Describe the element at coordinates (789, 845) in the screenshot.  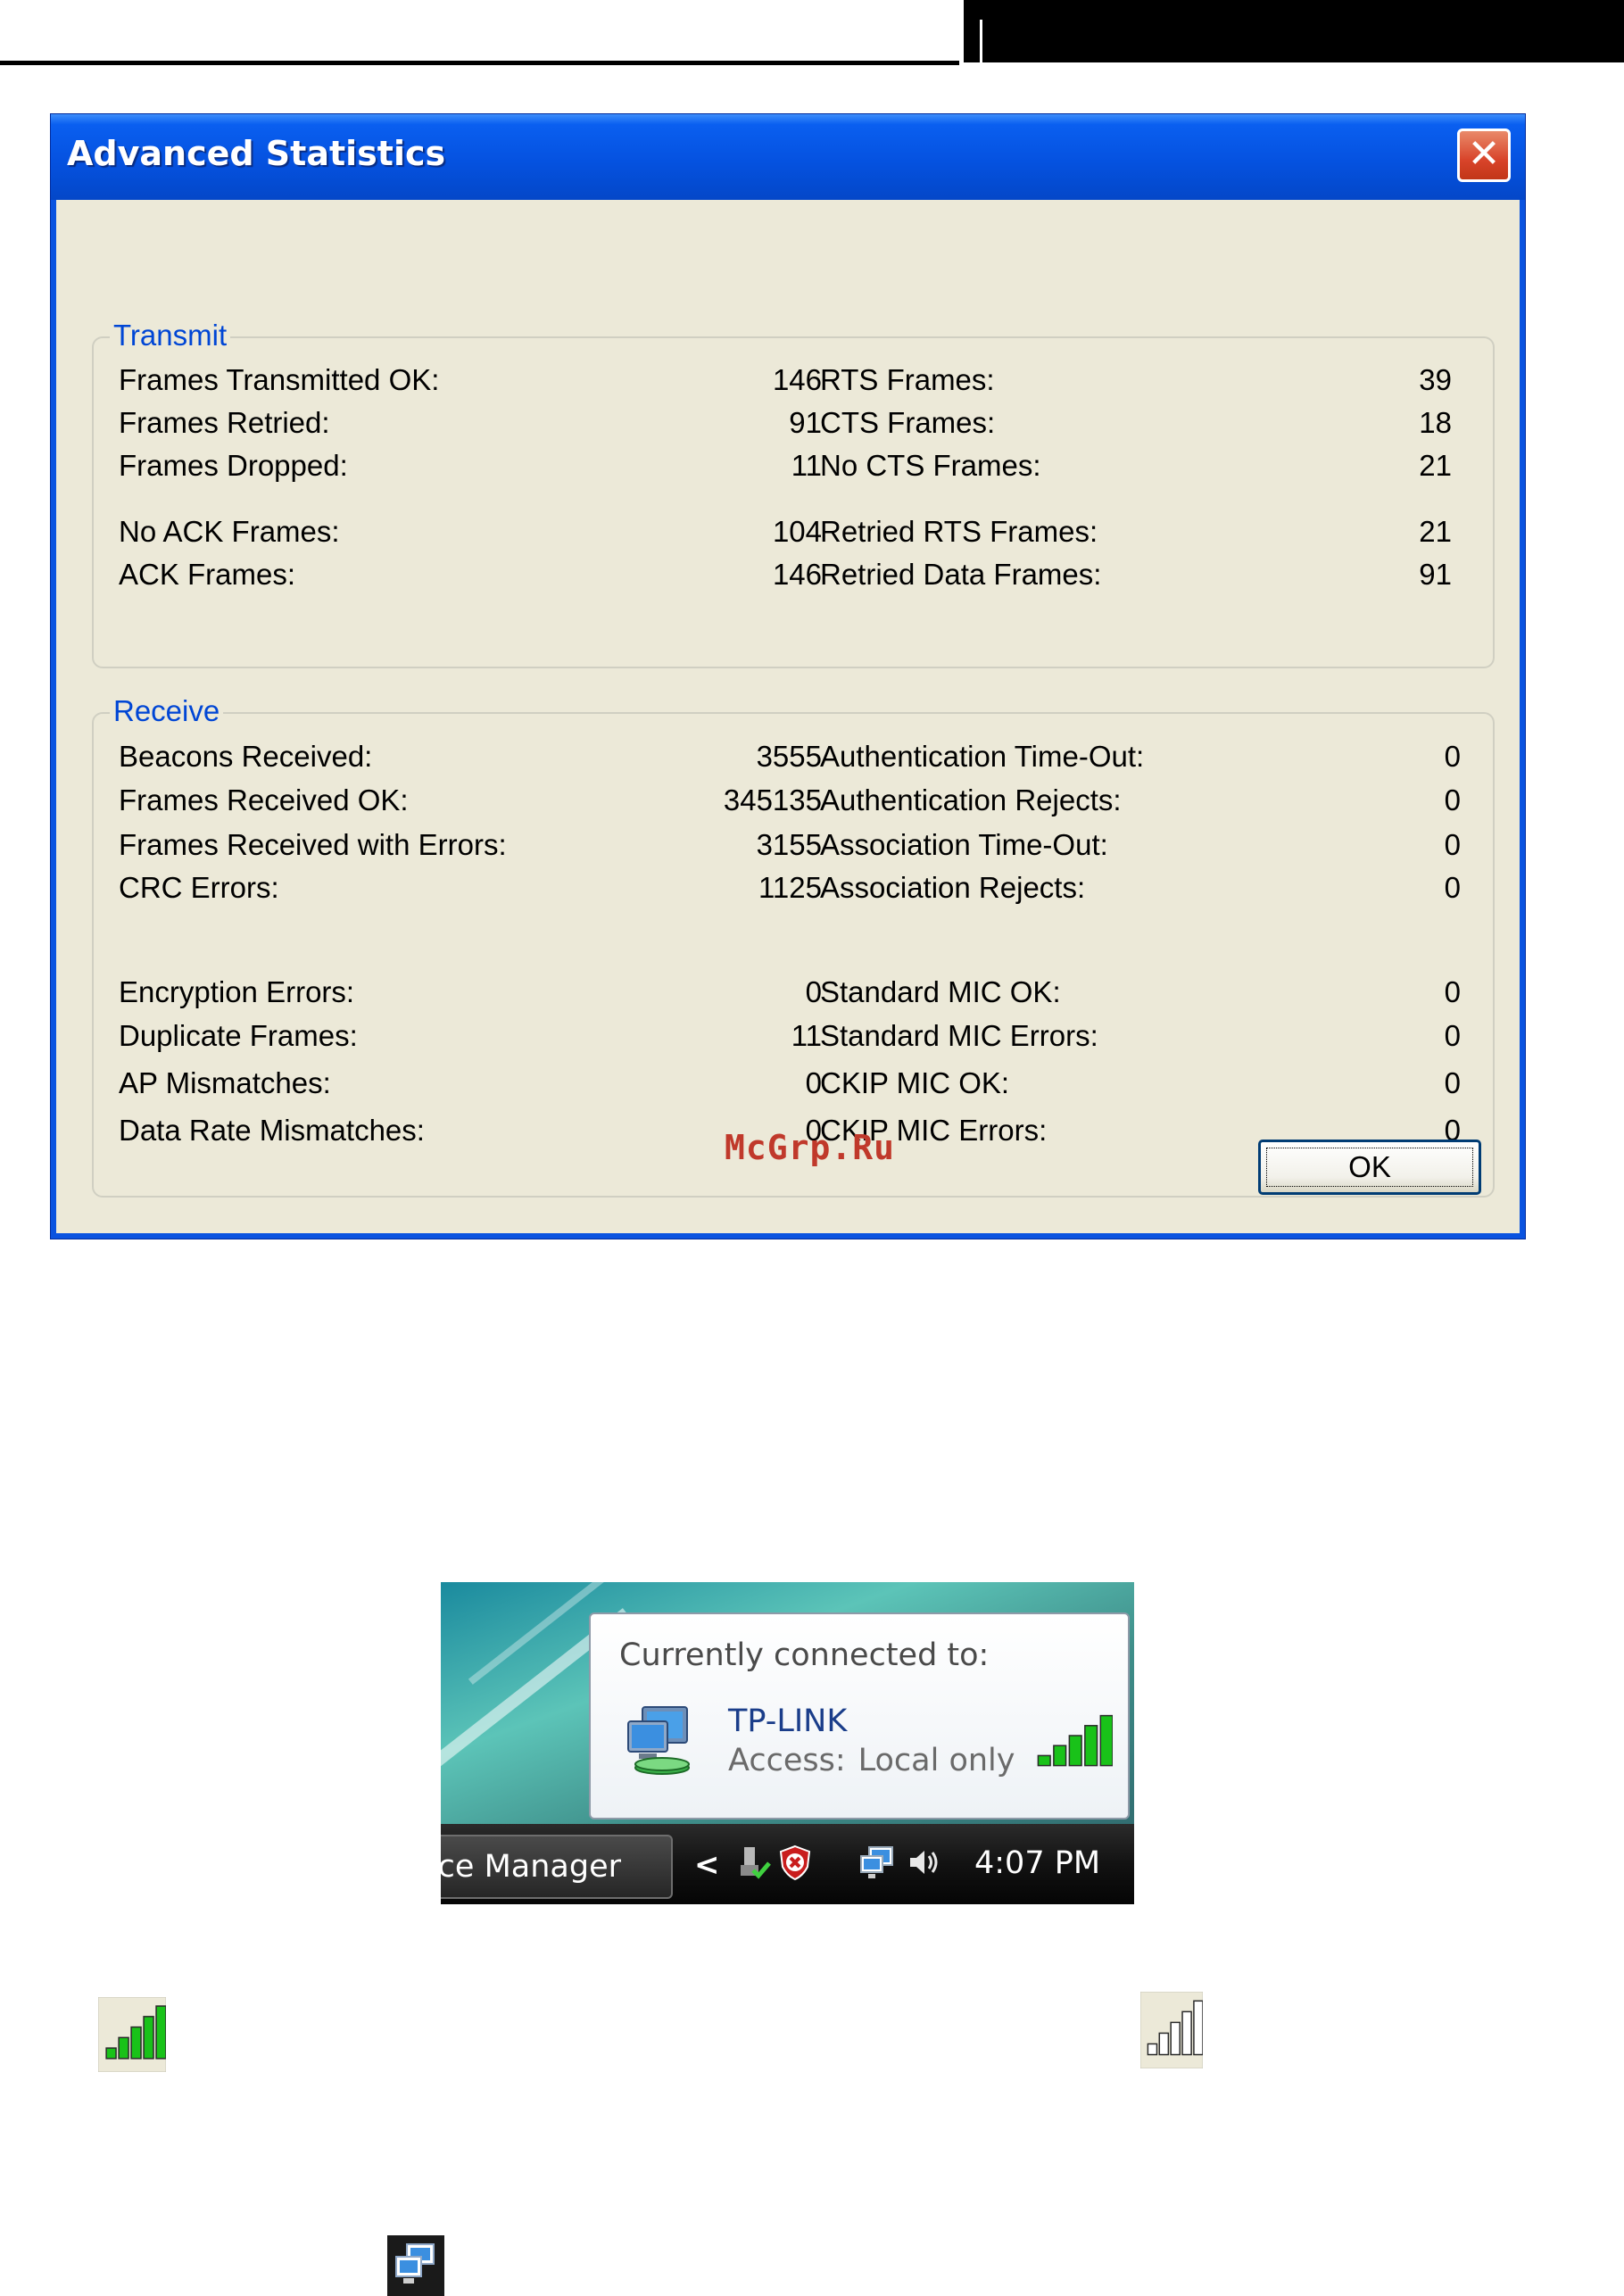
I see `stat-value: 3155` at that location.